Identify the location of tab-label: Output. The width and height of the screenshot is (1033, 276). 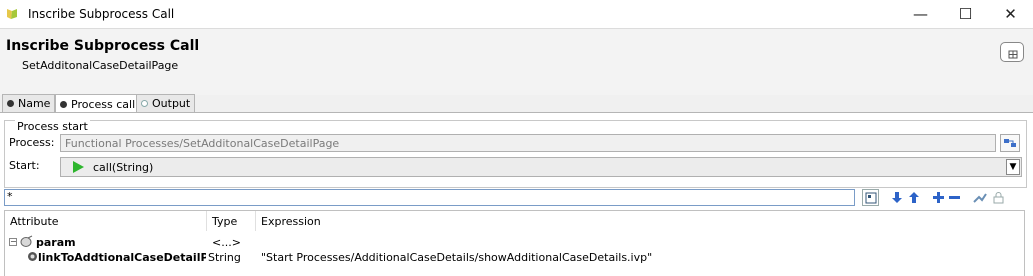
(171, 103).